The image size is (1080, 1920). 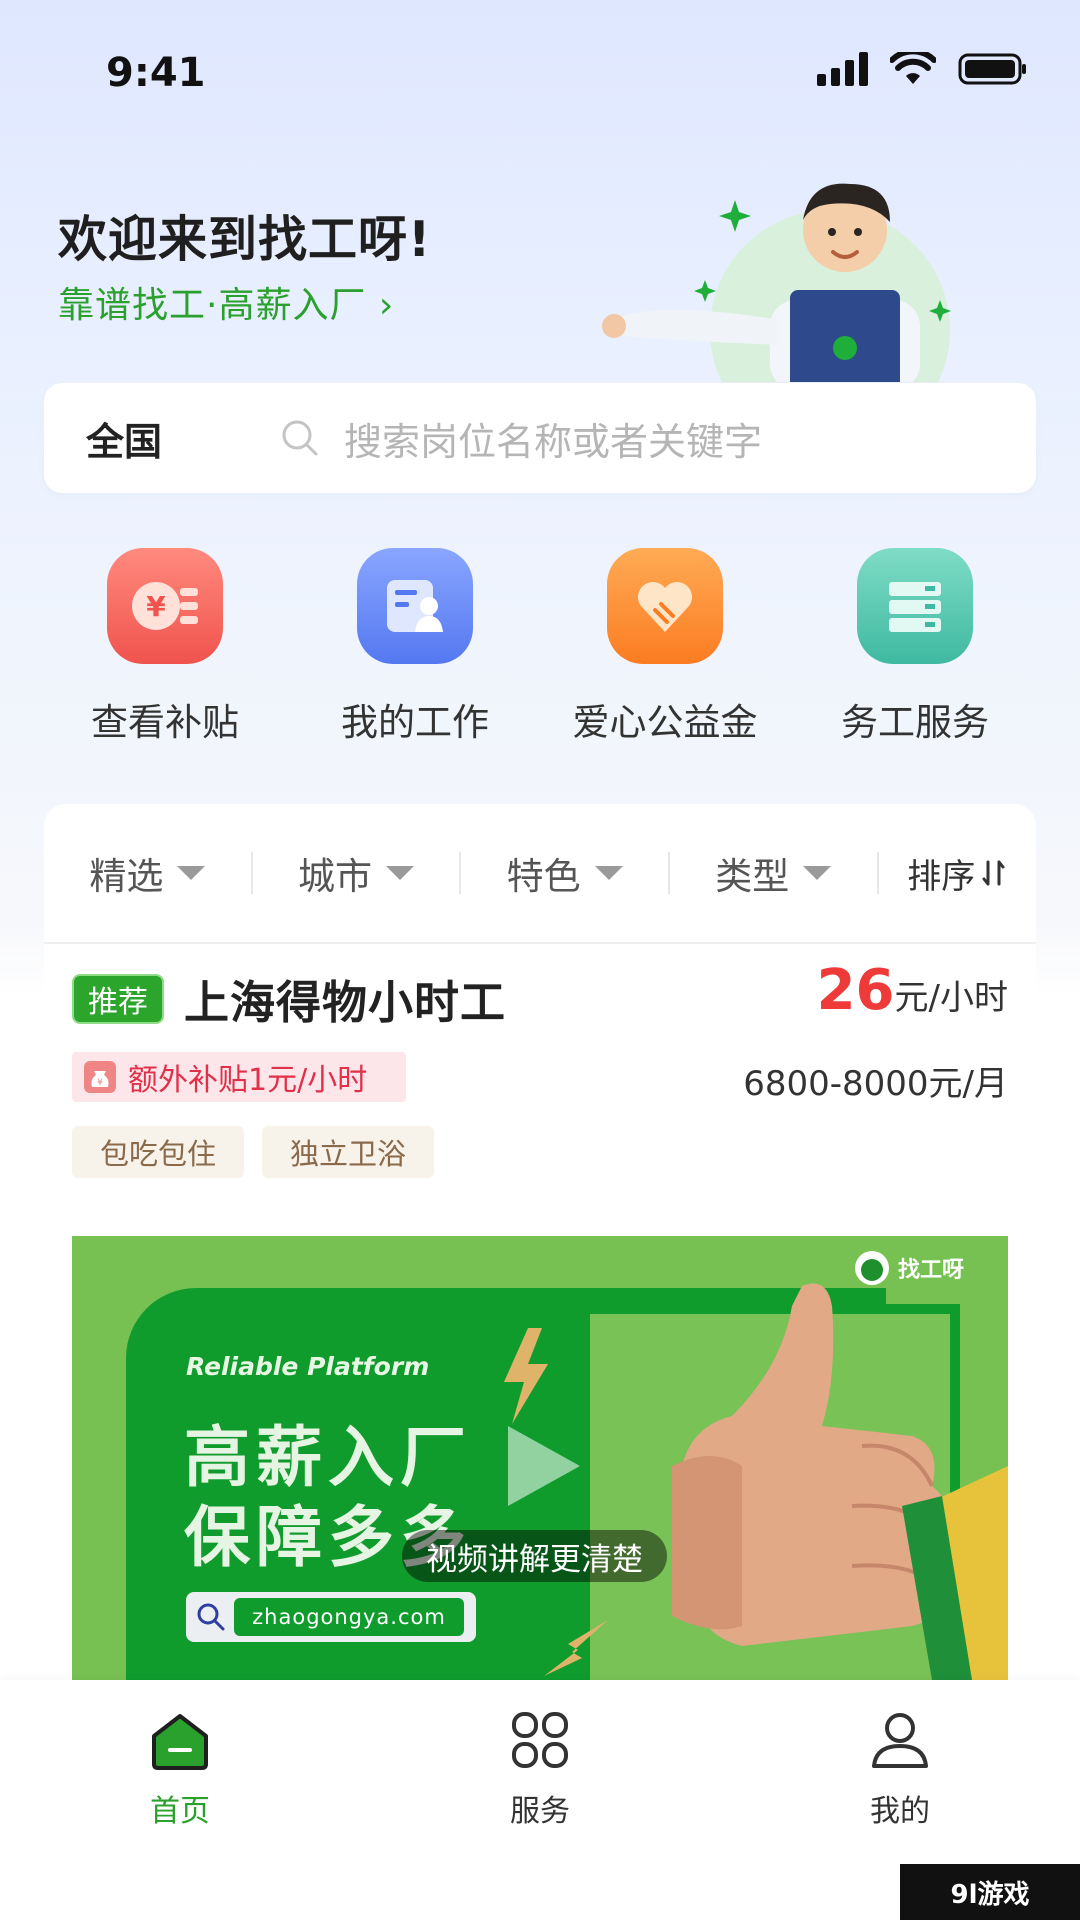 I want to click on quick-menu-my-work: 我的工作, so click(x=415, y=647).